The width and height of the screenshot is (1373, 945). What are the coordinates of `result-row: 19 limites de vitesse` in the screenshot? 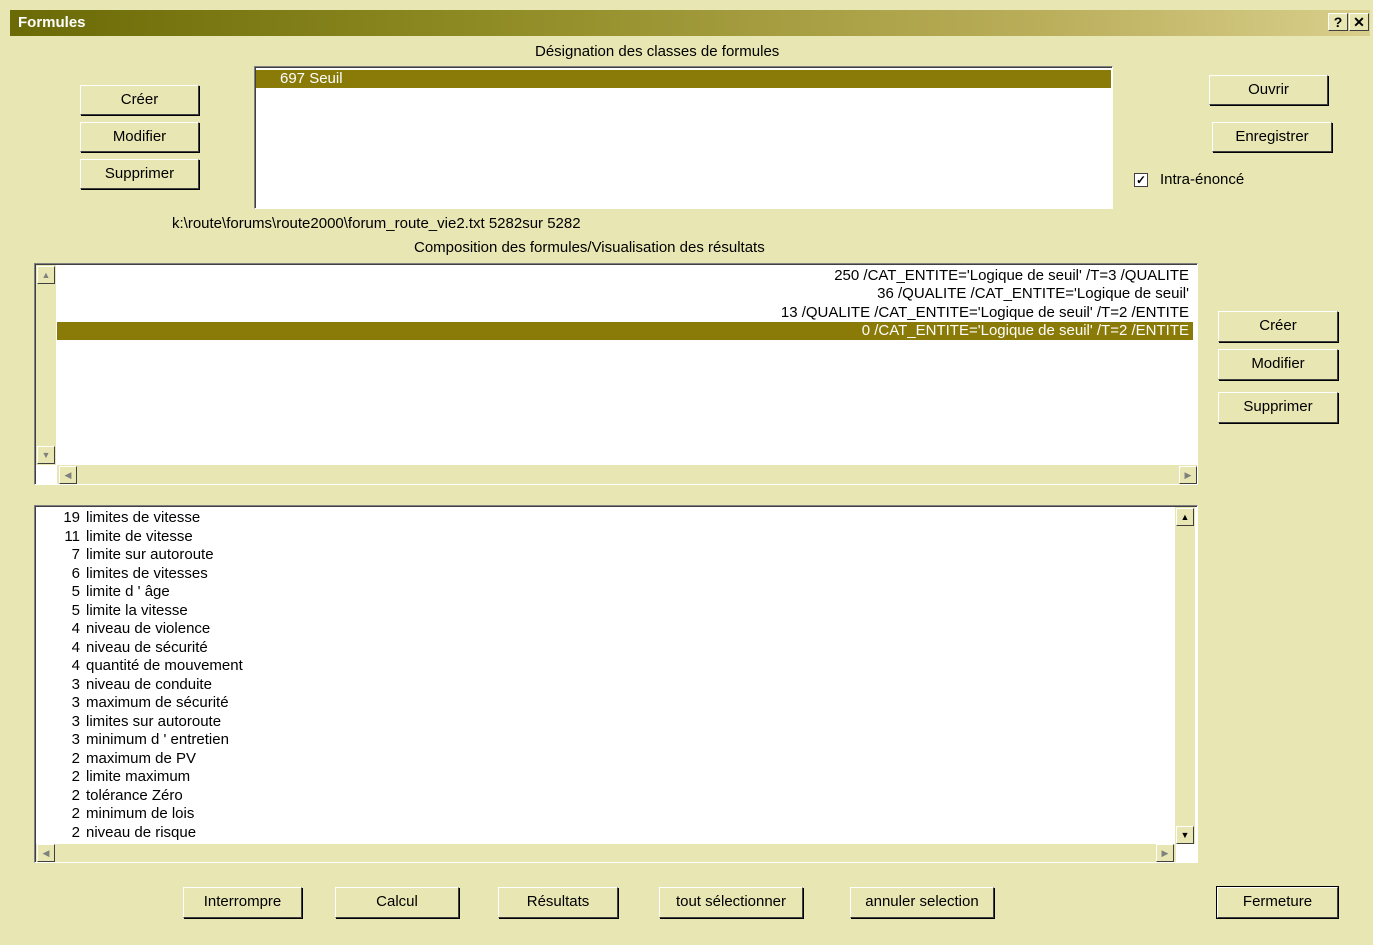 It's located at (118, 518).